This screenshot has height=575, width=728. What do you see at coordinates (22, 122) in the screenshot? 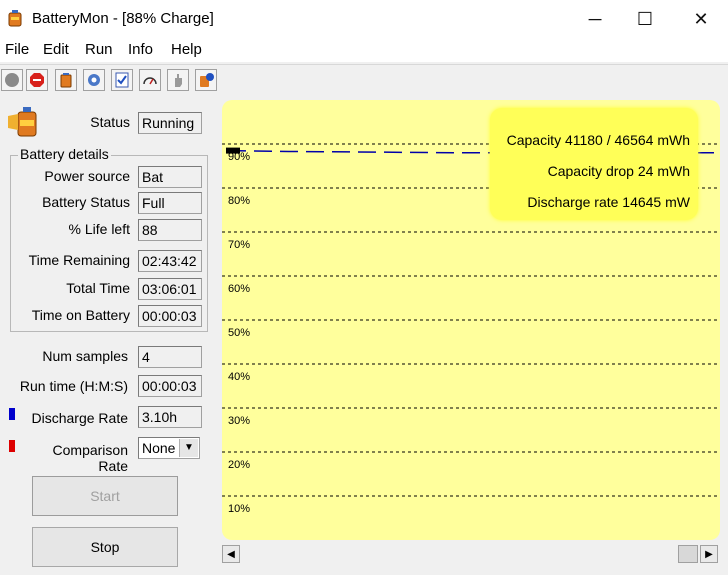
I see `battery-status-icon` at bounding box center [22, 122].